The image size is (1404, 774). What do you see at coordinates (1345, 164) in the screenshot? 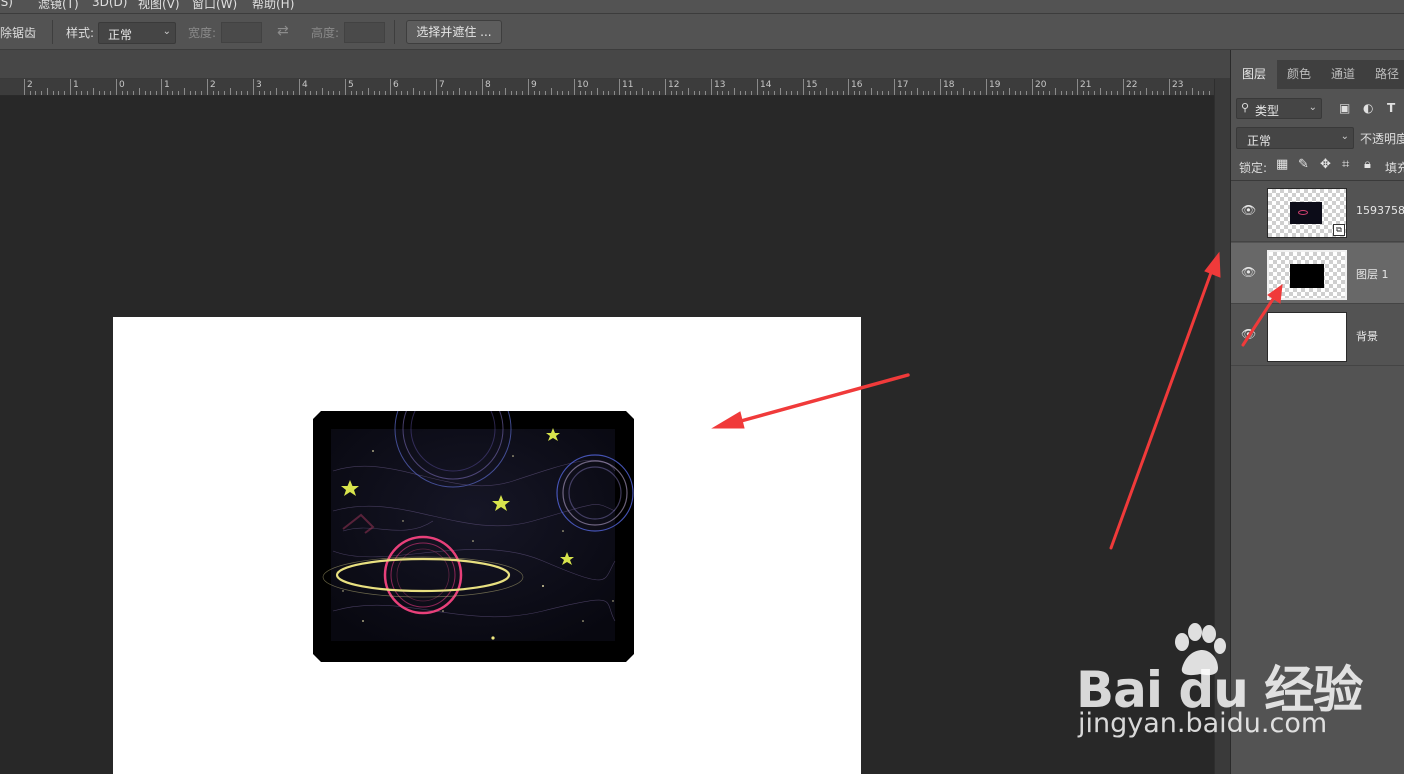
I see `artboard-icon: ⌗` at bounding box center [1345, 164].